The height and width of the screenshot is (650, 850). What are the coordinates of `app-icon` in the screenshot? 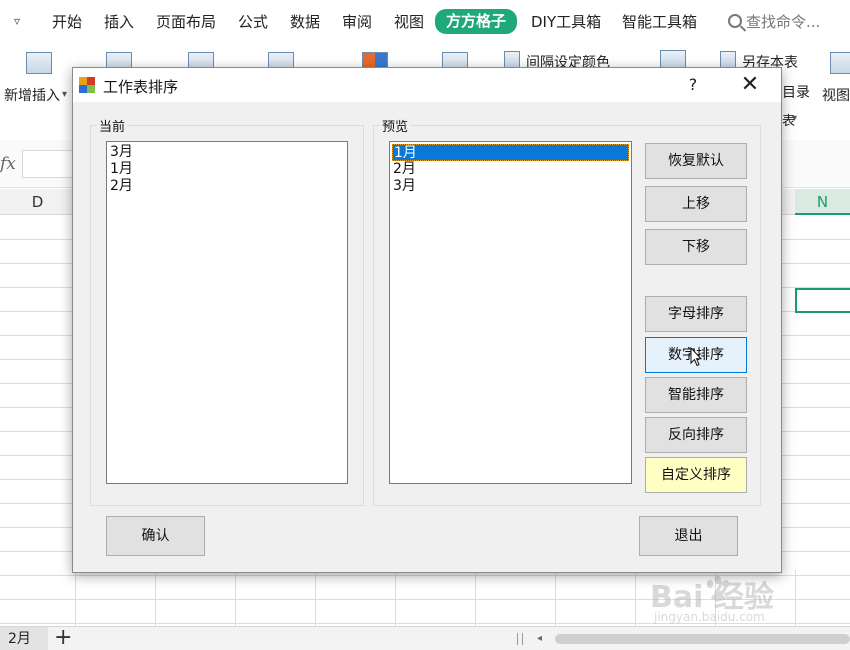 It's located at (87, 85).